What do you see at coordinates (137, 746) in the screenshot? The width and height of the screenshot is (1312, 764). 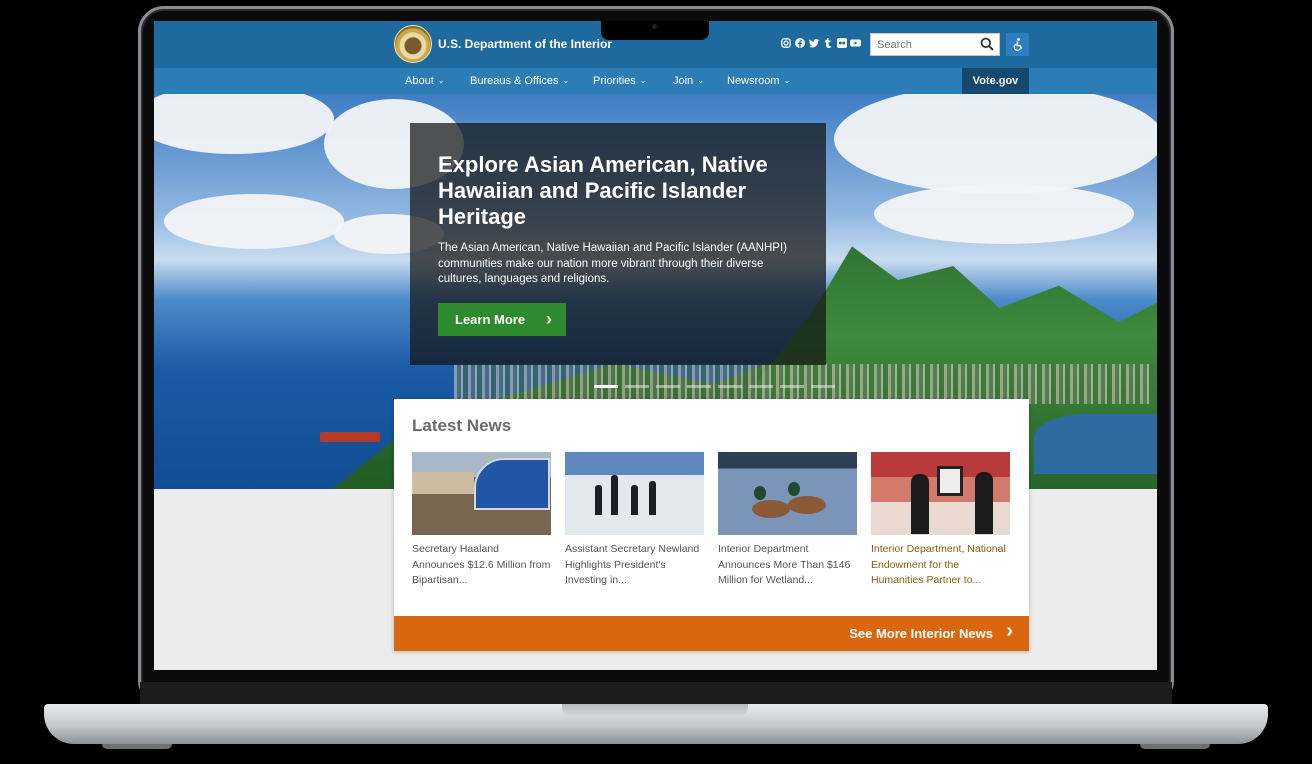 I see `laptop-foot-left` at bounding box center [137, 746].